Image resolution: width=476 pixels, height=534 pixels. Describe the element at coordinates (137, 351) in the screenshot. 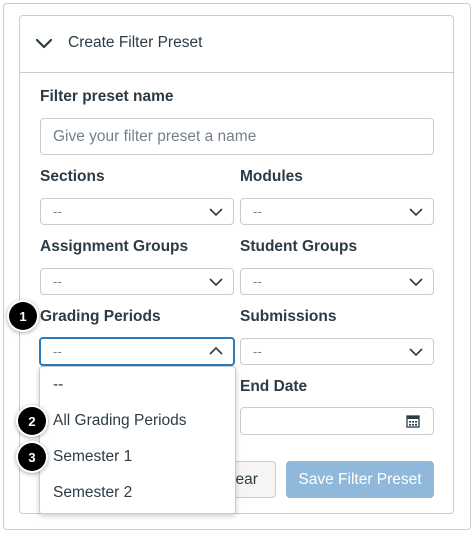

I see `grading-periods-select: --` at that location.